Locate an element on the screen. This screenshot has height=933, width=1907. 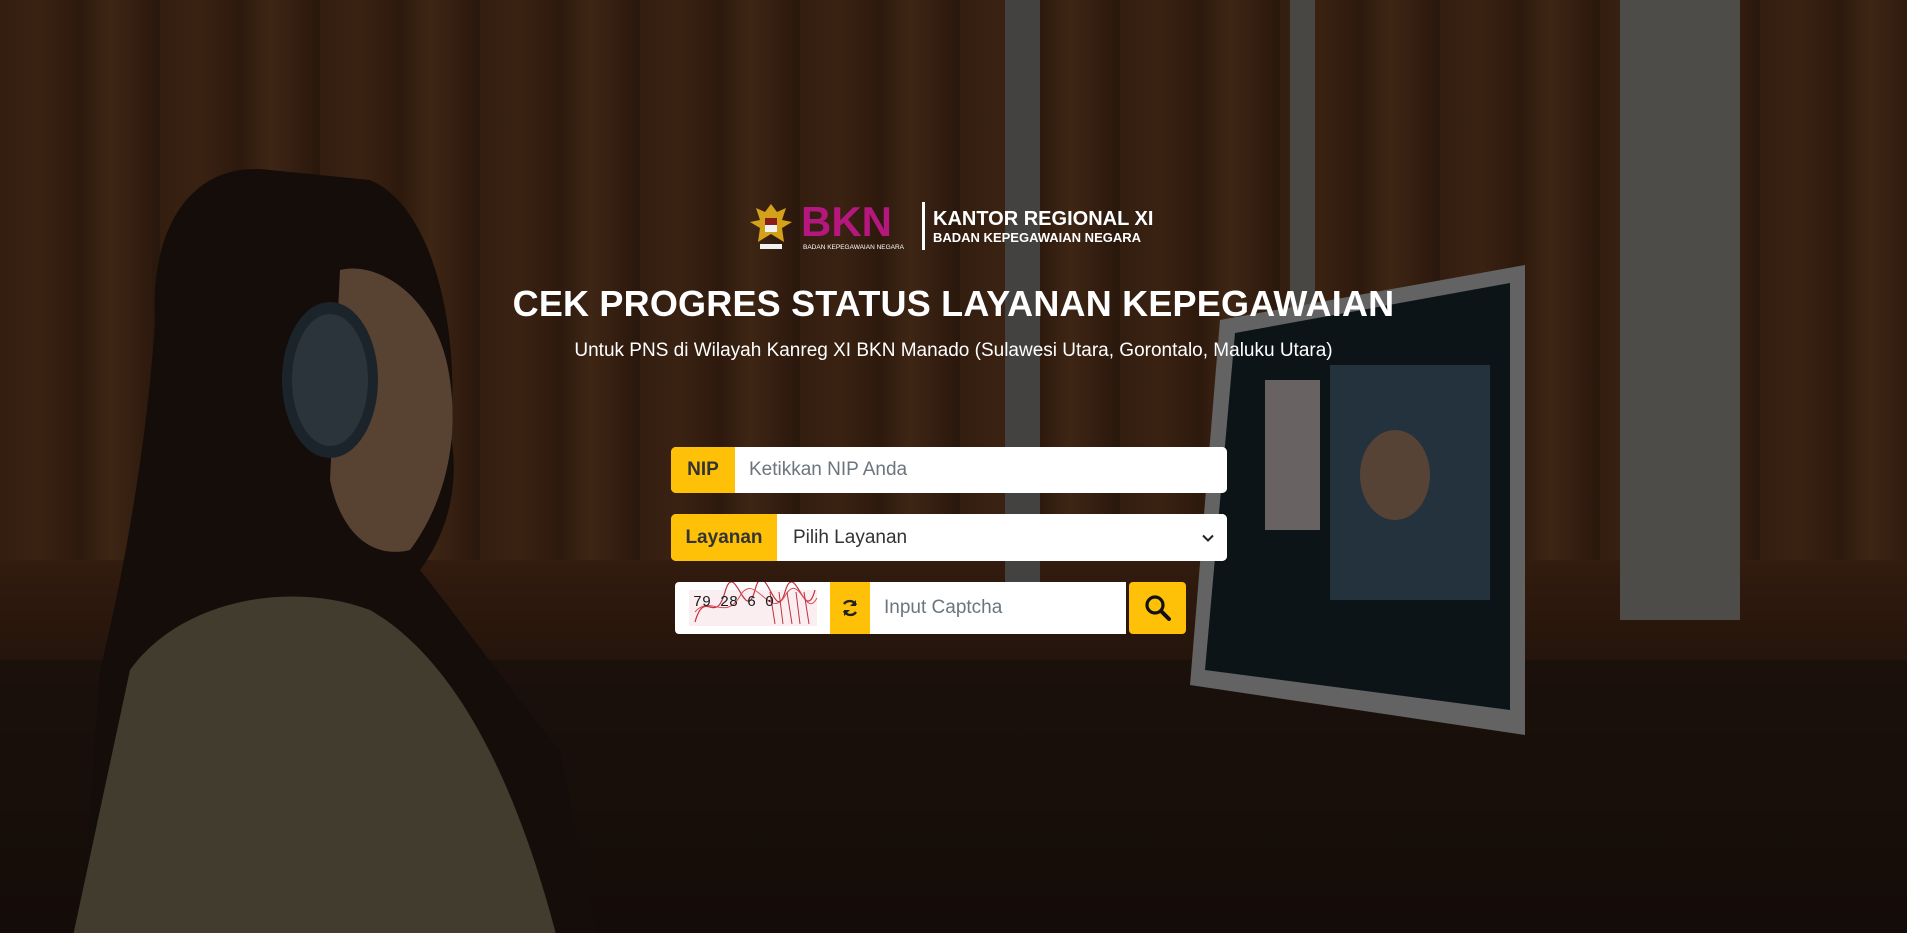
captcha-input is located at coordinates (998, 608).